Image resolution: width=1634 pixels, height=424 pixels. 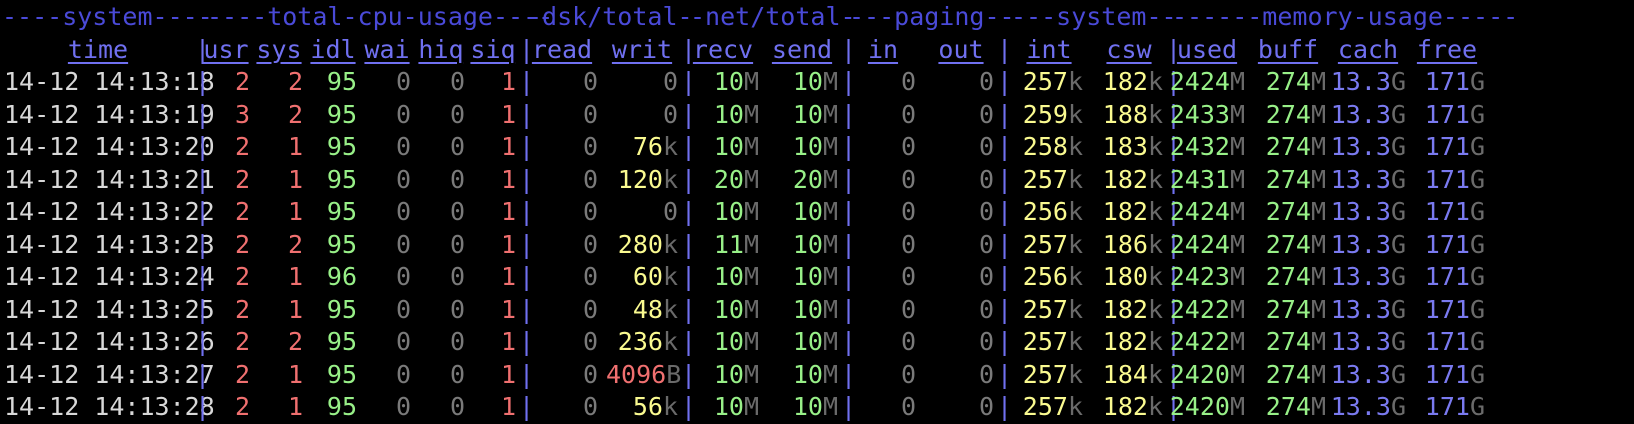 What do you see at coordinates (723, 49) in the screenshot?
I see `column-header-recv: recv` at bounding box center [723, 49].